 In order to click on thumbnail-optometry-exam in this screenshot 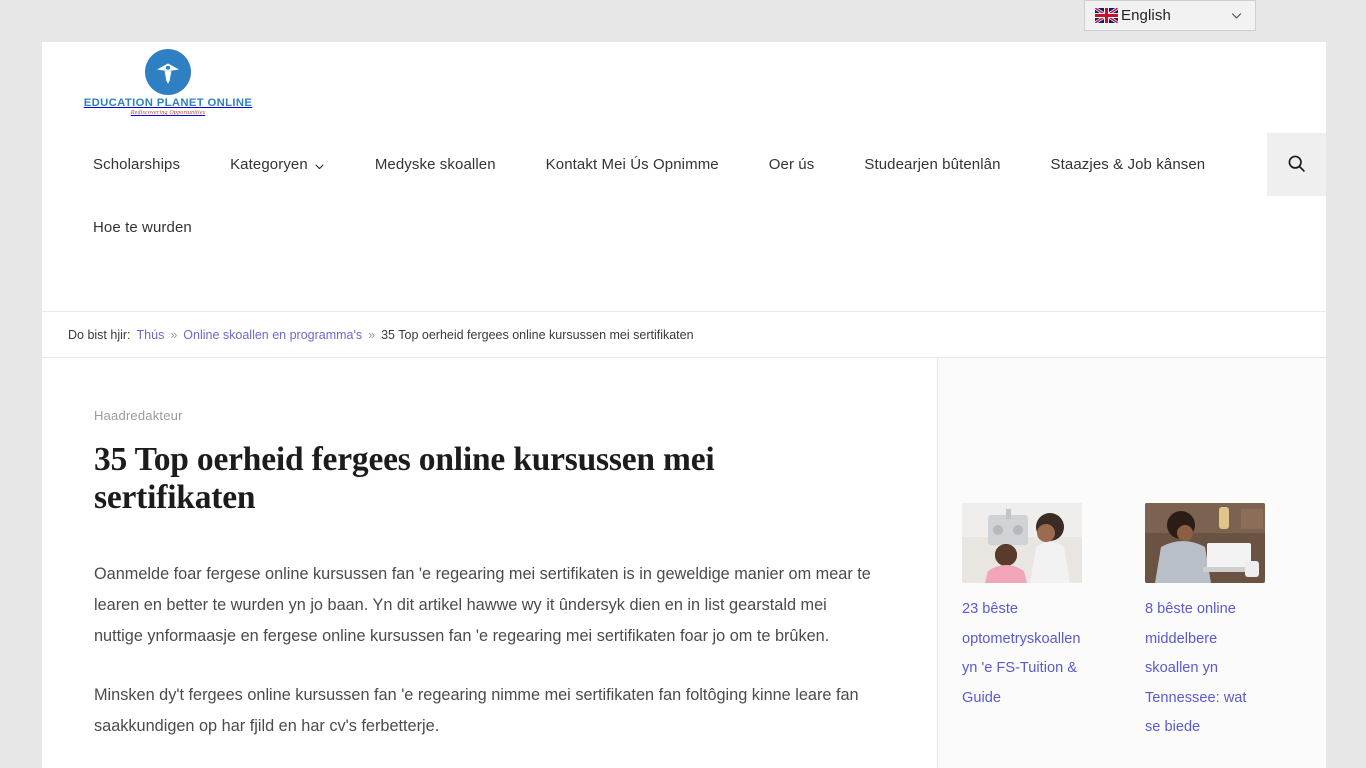, I will do `click(1022, 543)`.